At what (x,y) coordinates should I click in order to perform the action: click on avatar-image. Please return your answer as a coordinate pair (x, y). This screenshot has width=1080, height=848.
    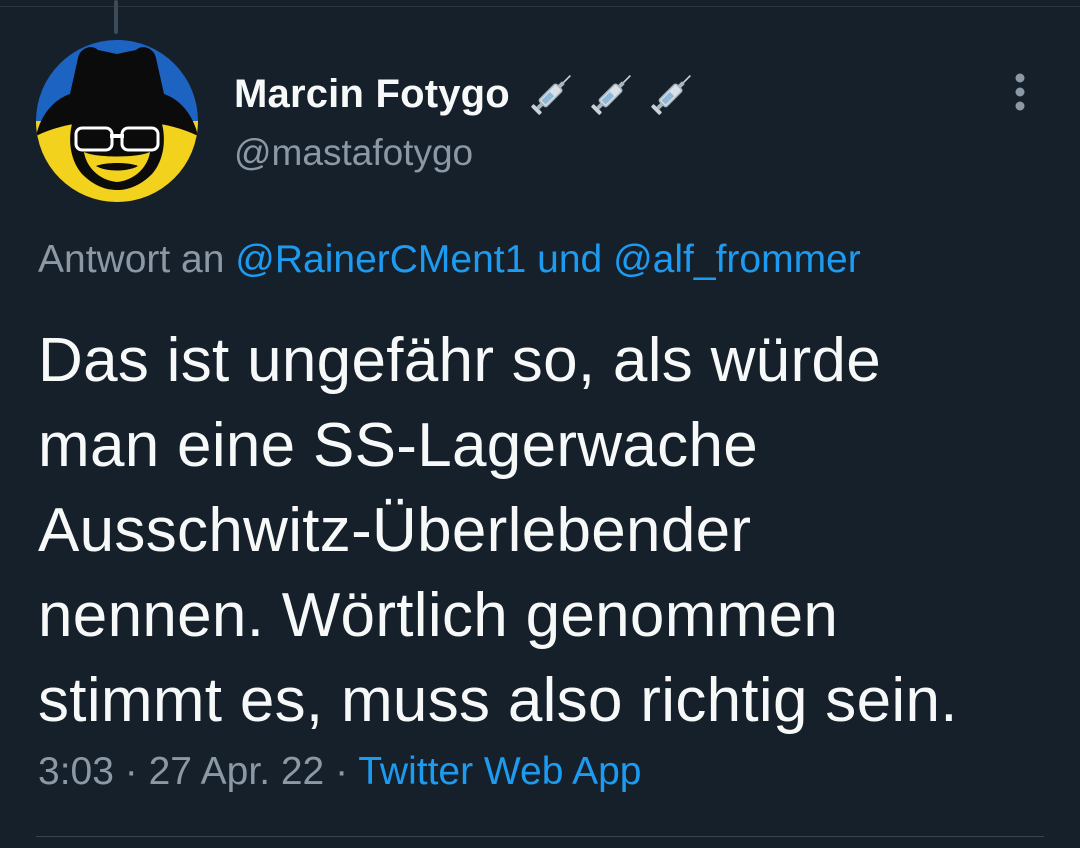
    Looking at the image, I should click on (117, 121).